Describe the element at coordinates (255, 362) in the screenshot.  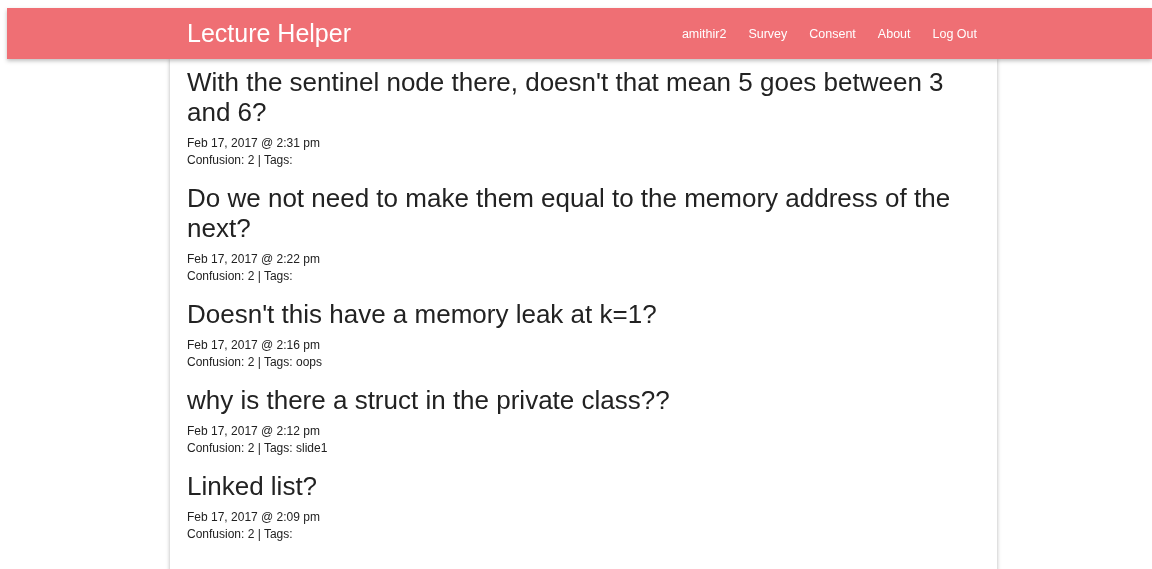
I see `question-meta: Confusion: 2 | Tags: oops` at that location.